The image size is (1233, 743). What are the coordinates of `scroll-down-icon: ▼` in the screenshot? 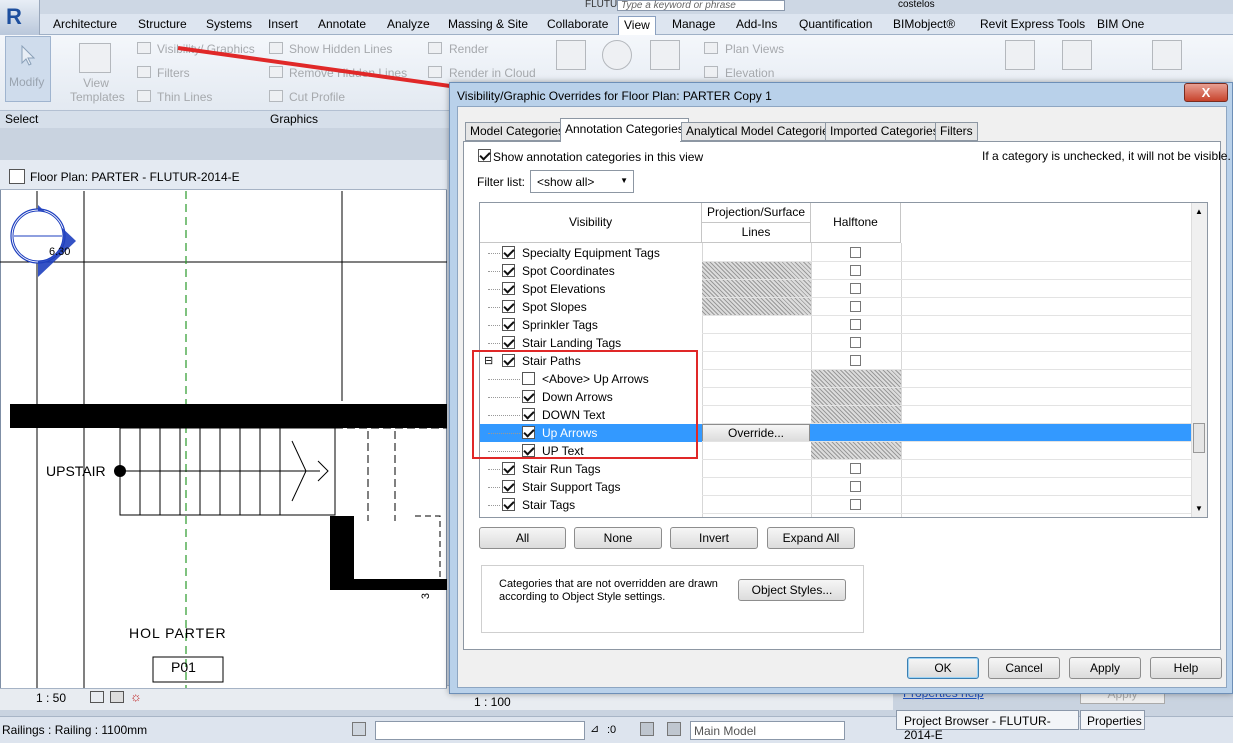 It's located at (1199, 508).